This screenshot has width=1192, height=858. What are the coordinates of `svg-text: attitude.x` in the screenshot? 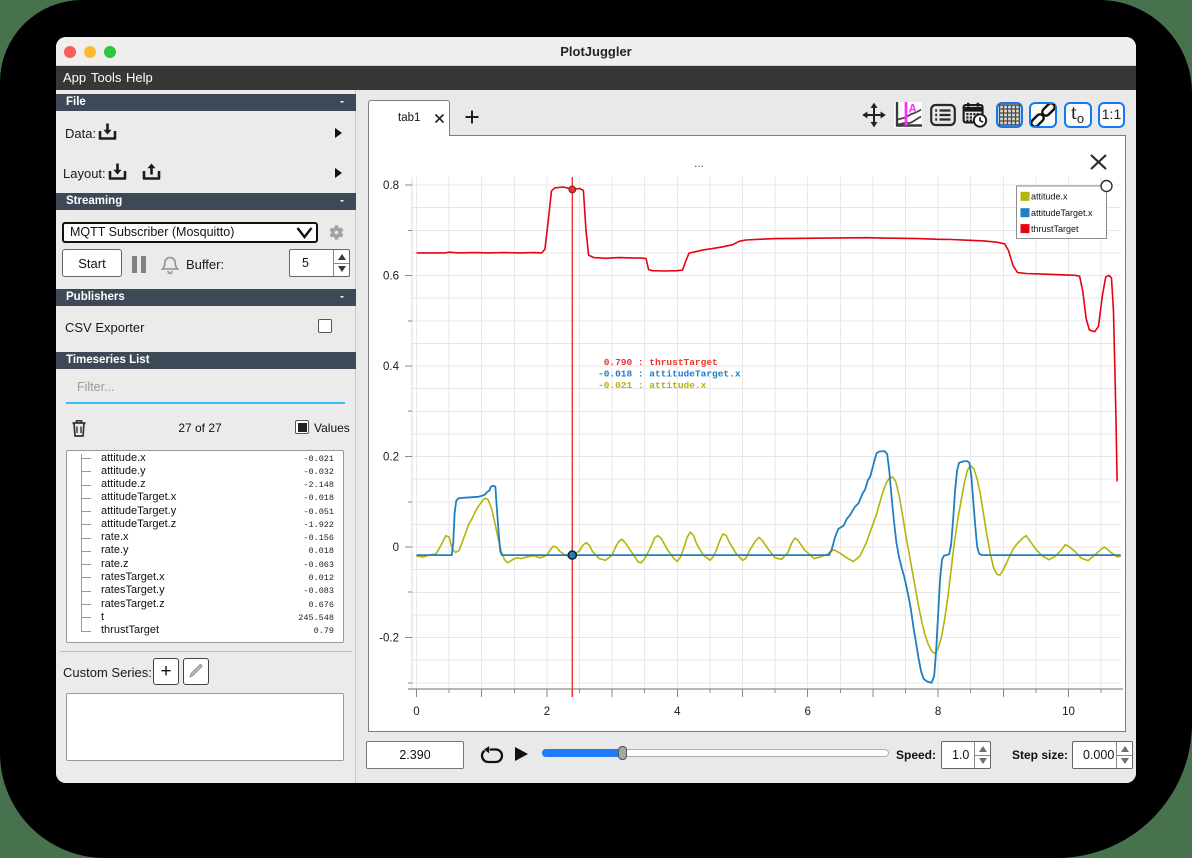 It's located at (1049, 197).